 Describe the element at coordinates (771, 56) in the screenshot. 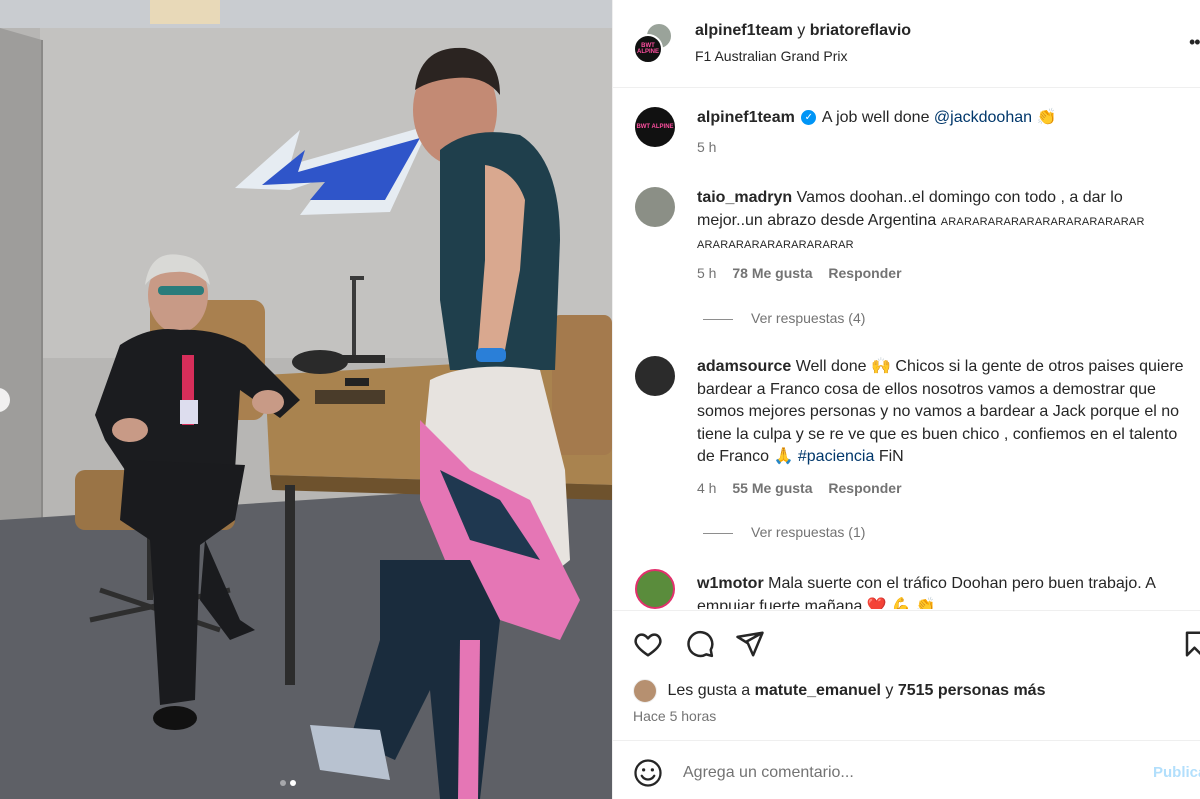

I see `location-link: F1 Australian Grand Prix` at that location.